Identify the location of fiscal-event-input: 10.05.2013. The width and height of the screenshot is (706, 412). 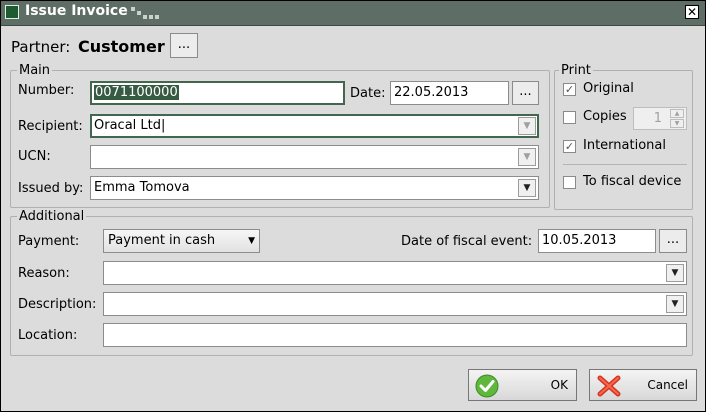
(597, 241).